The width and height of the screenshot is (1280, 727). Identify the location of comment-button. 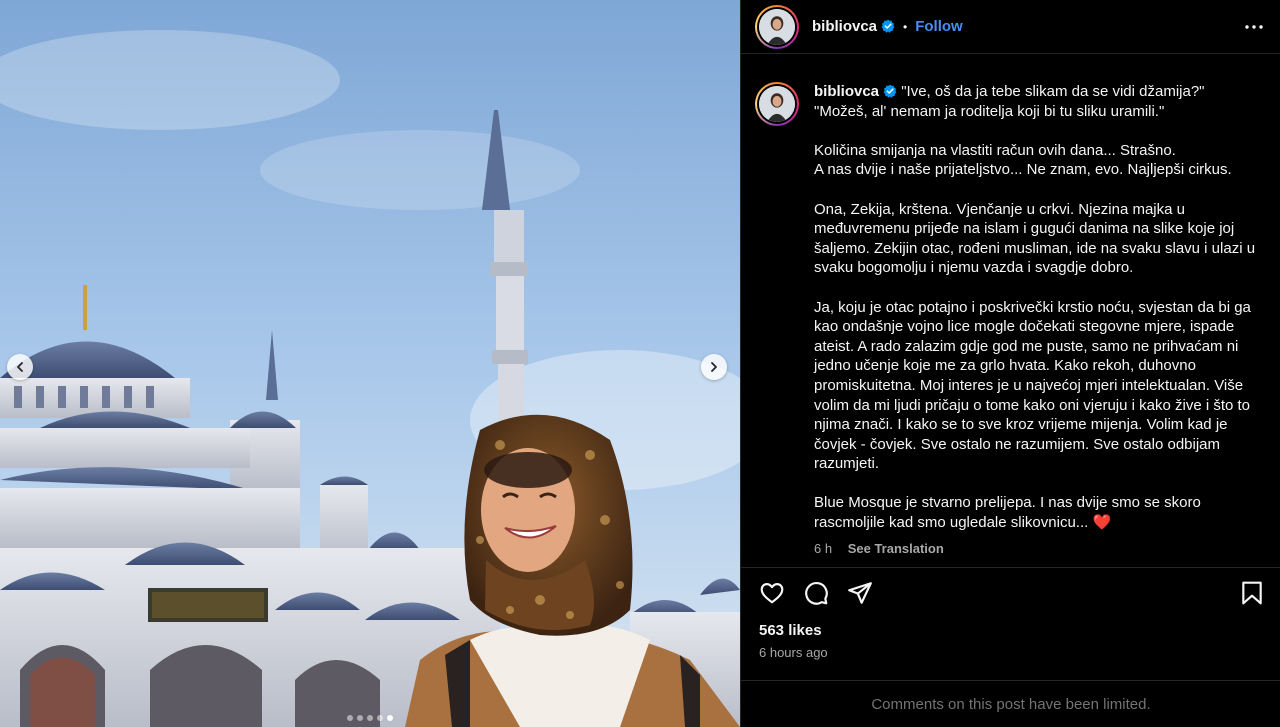
(816, 593).